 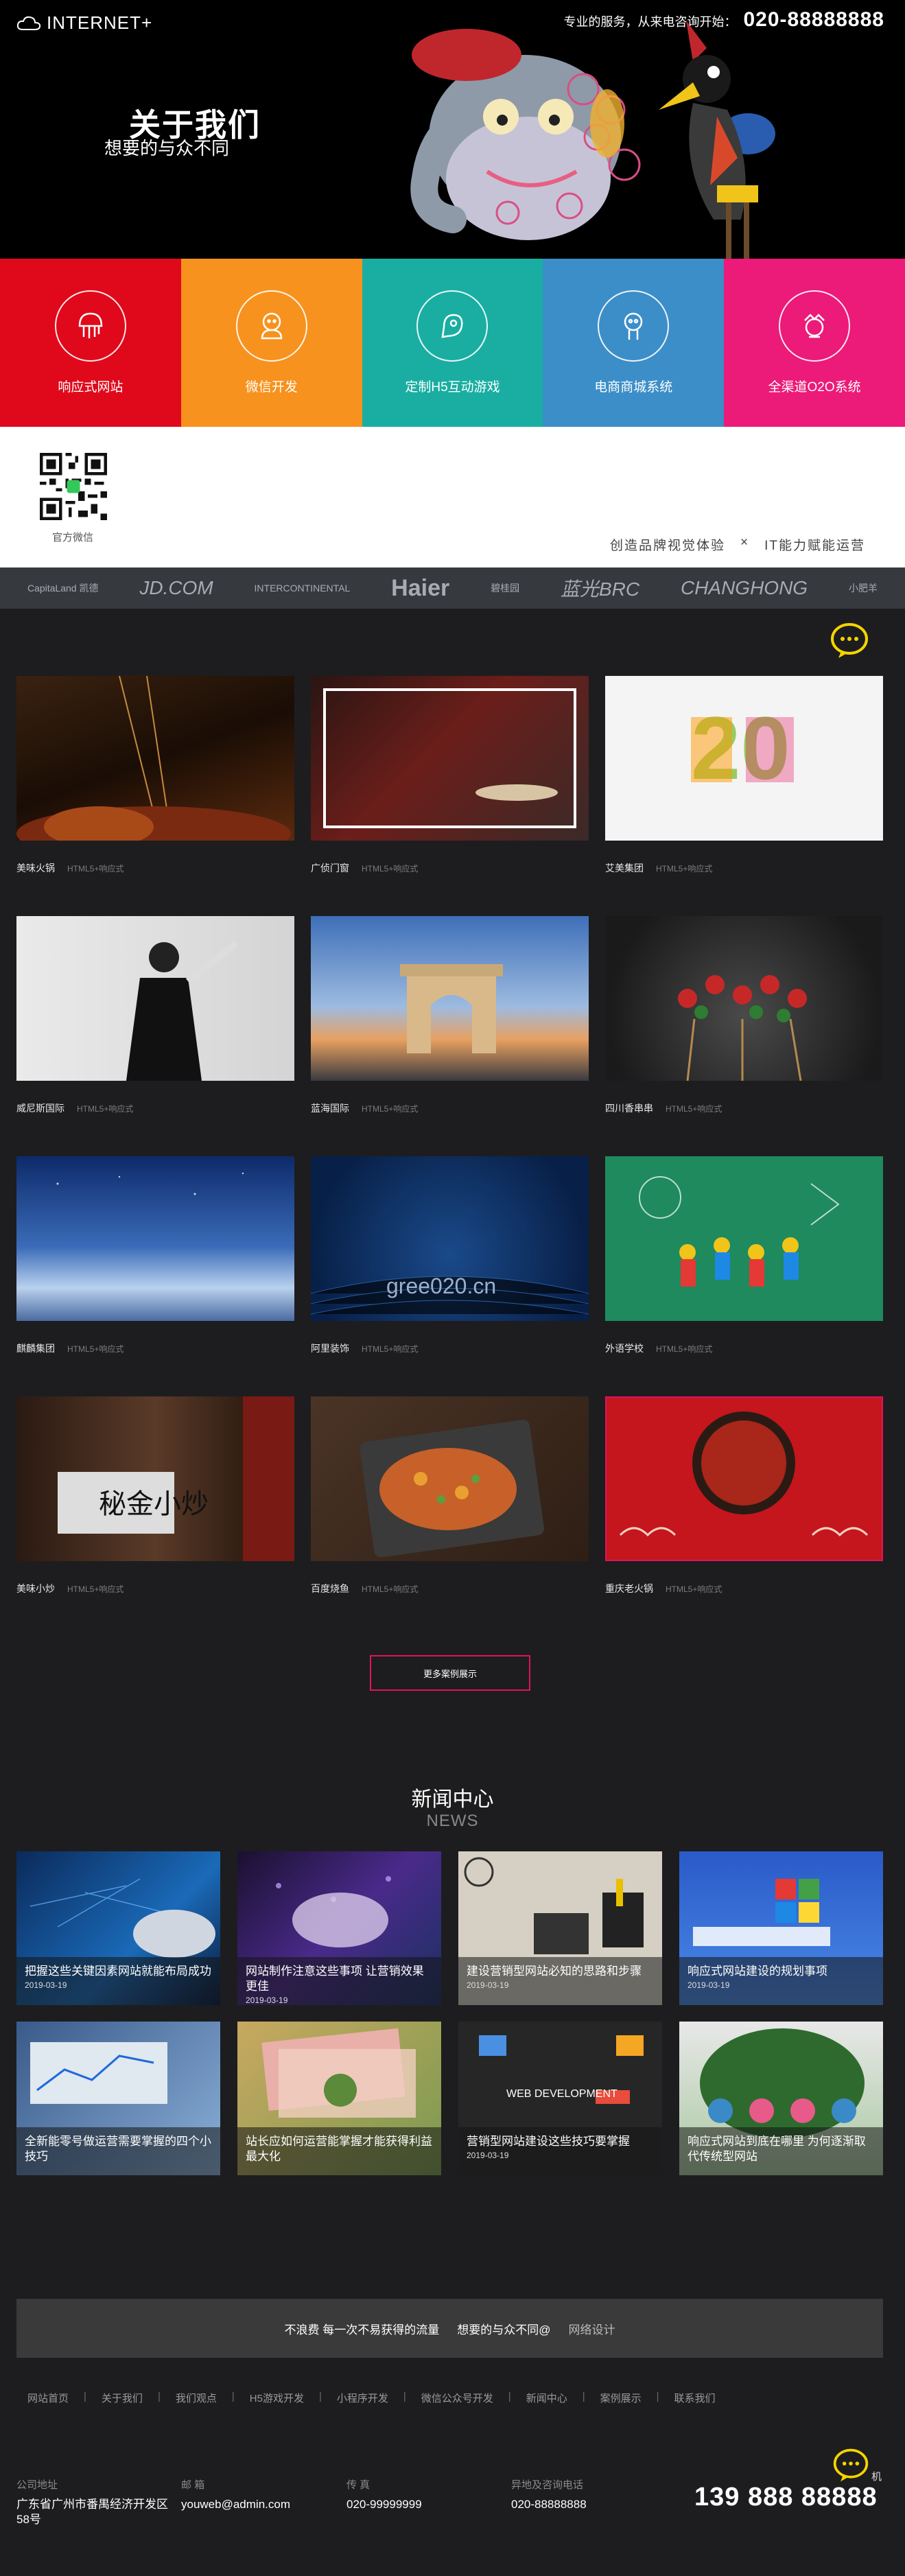 I want to click on case-name: 重庆老火锅, so click(x=629, y=1588).